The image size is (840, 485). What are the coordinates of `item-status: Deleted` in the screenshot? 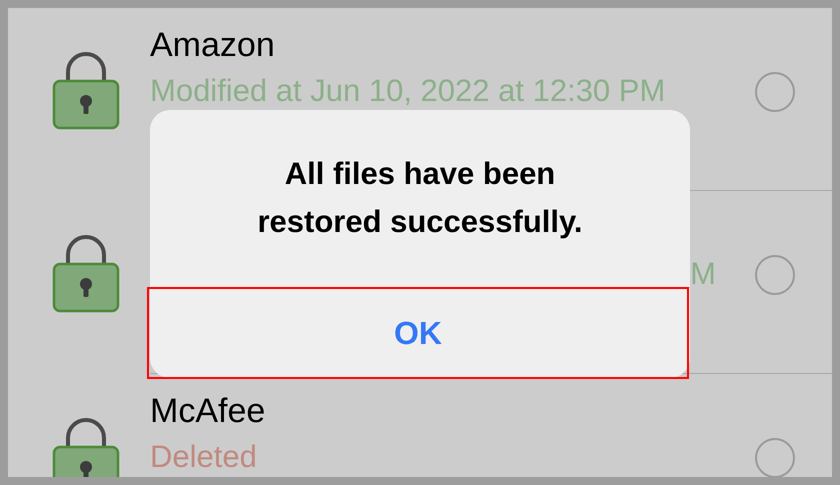 It's located at (203, 457).